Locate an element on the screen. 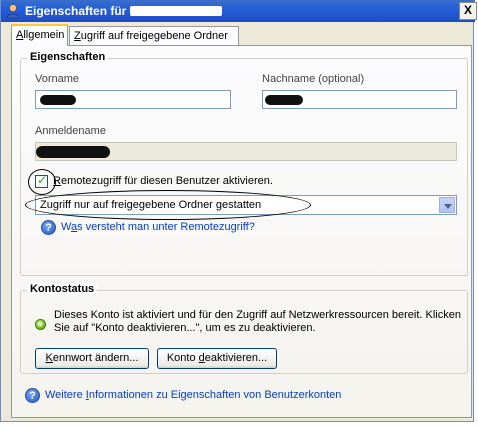  account-status-group-title: Kontostatus is located at coordinates (62, 289).